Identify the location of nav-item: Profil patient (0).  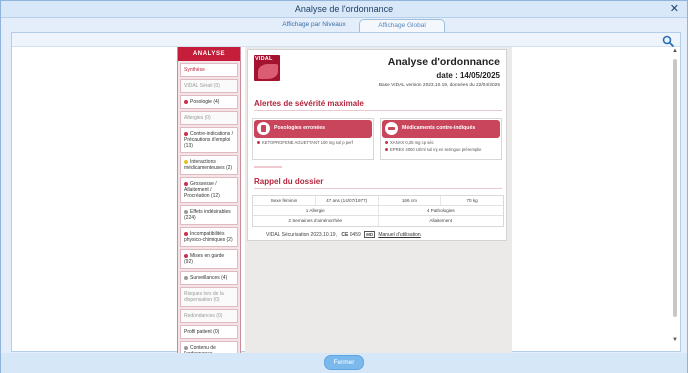
(209, 332).